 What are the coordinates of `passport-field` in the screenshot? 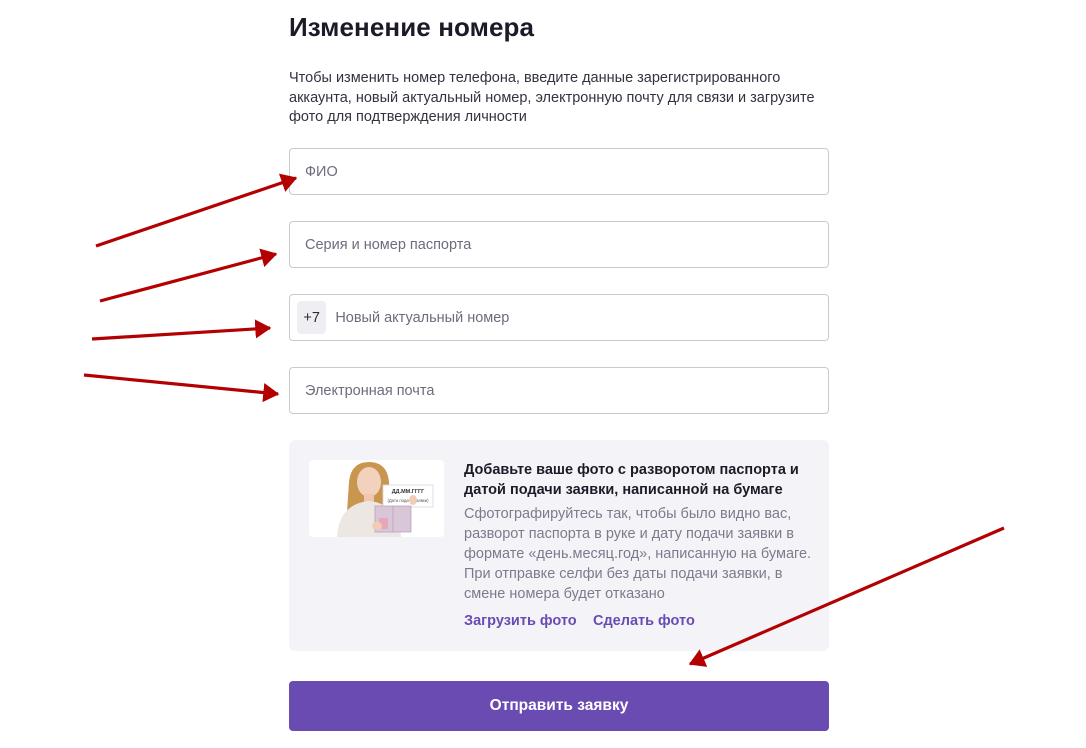 It's located at (559, 244).